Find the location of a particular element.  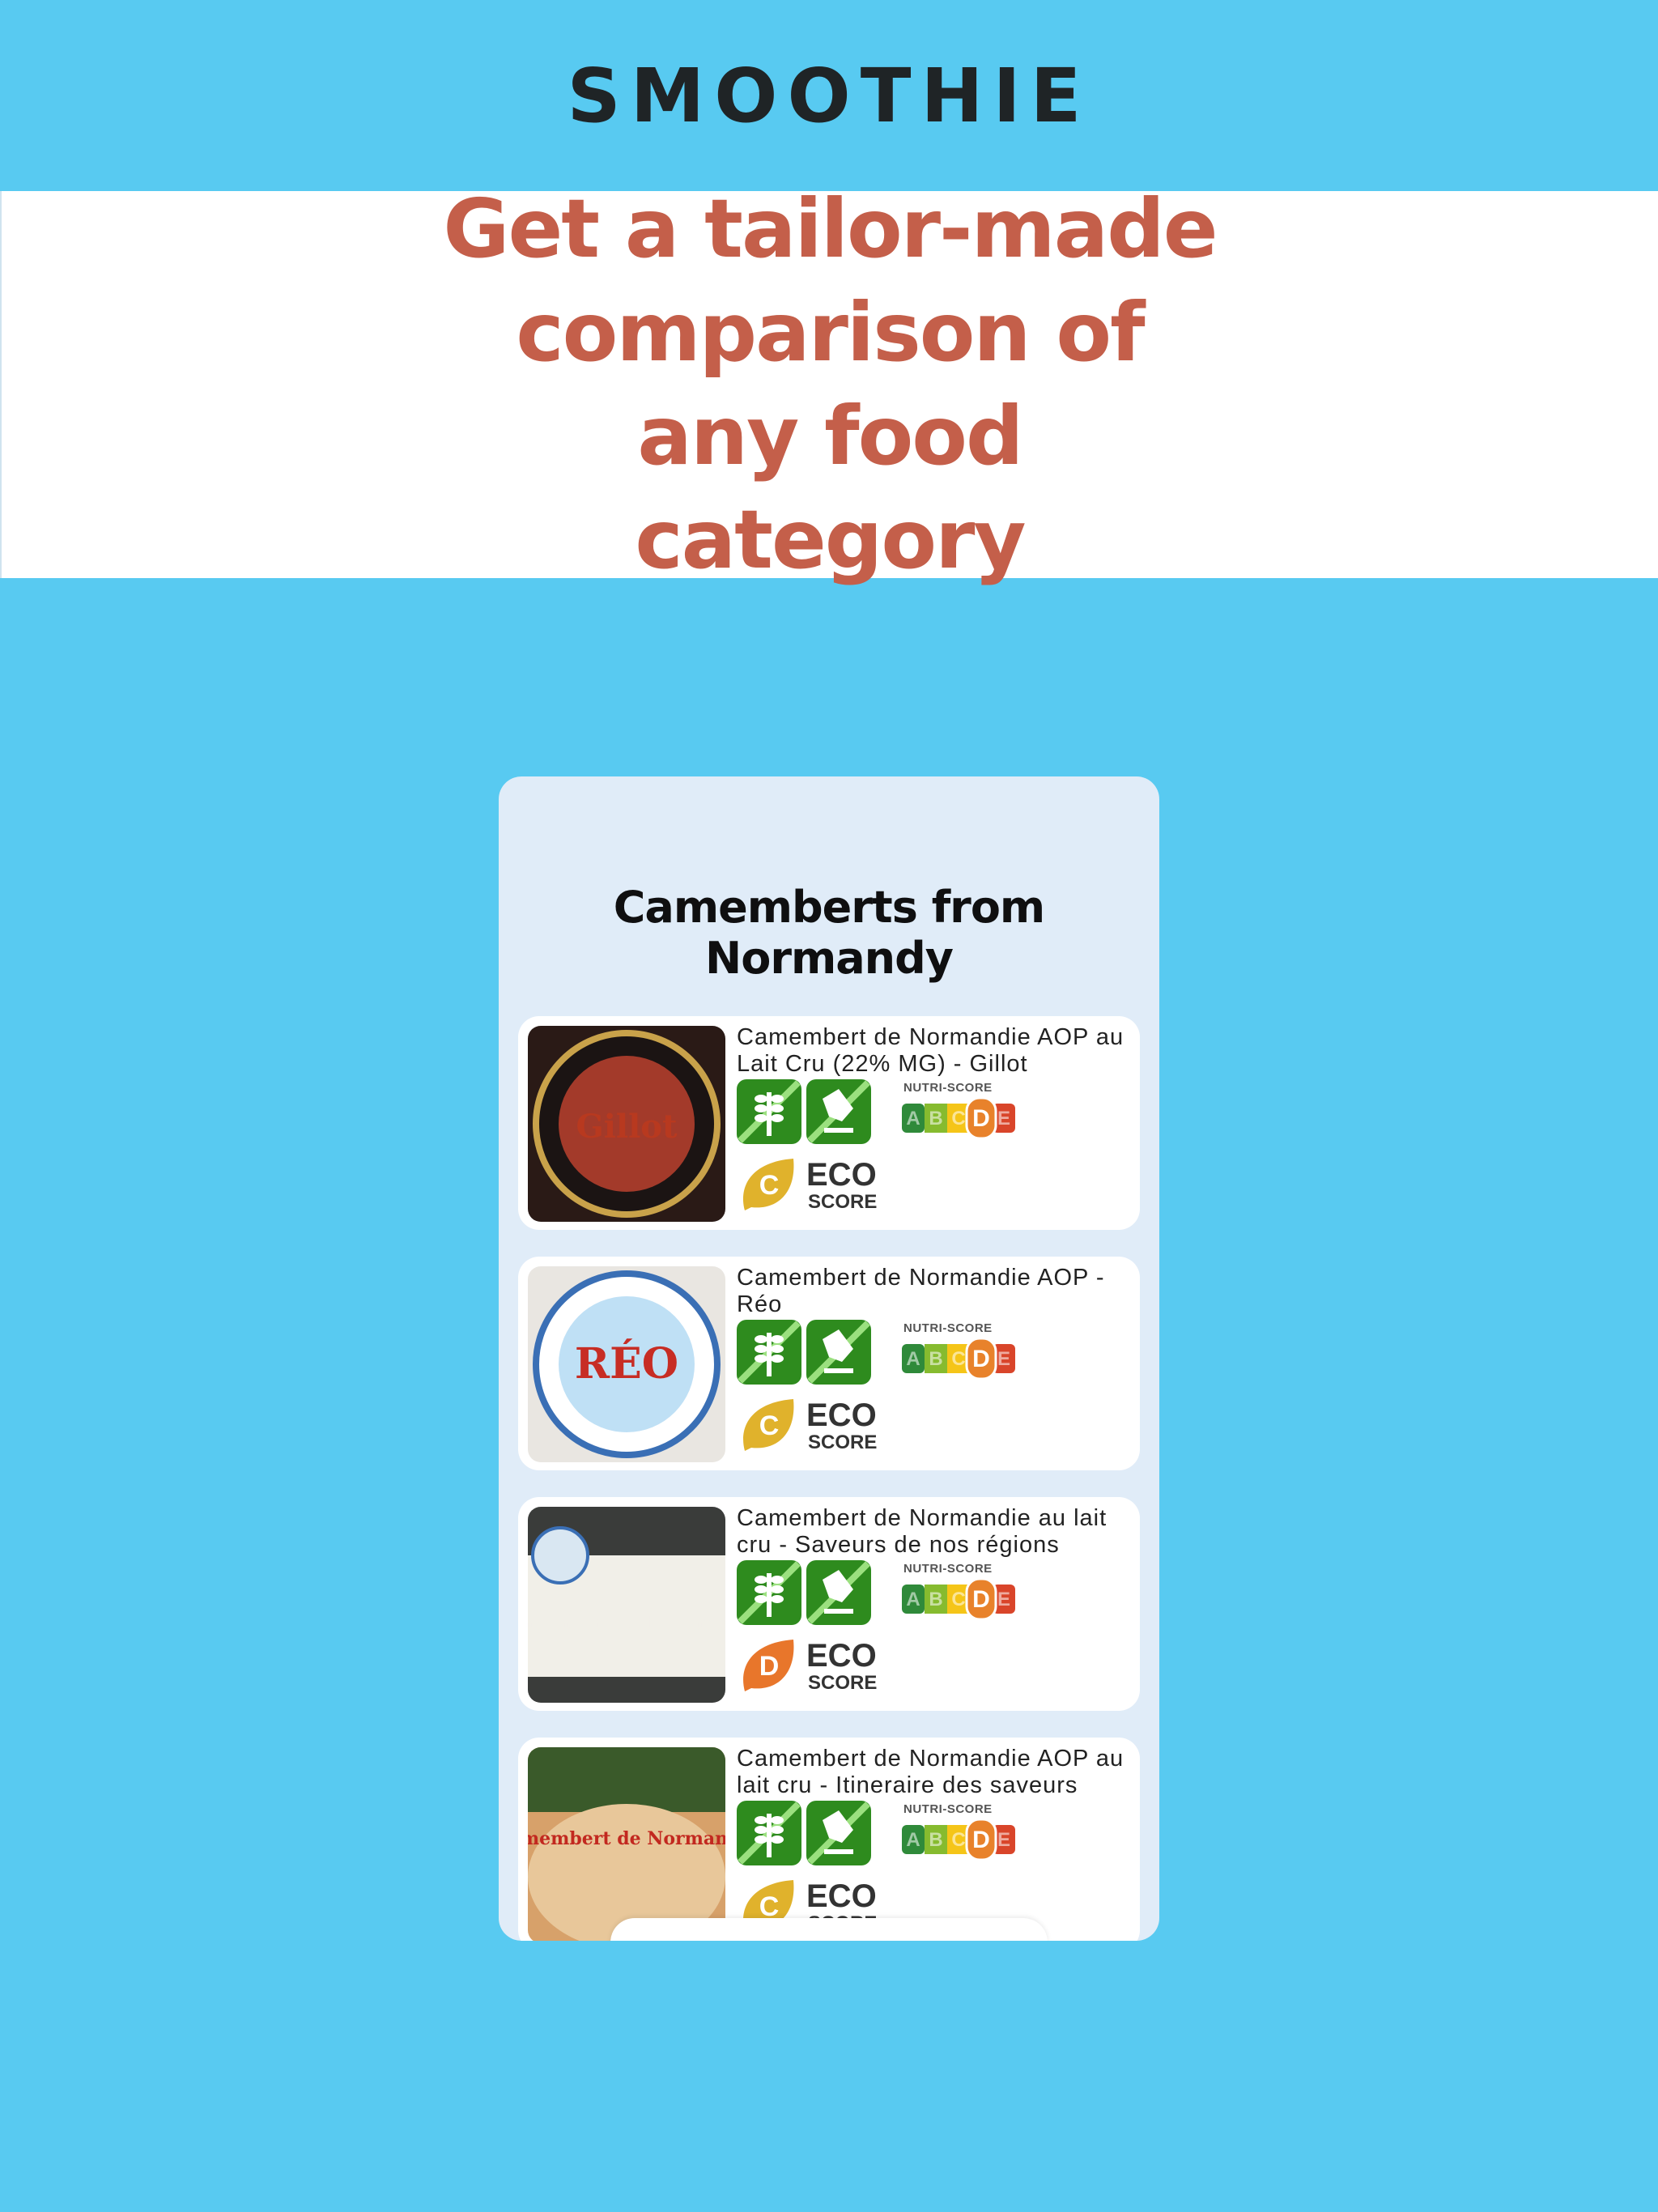

top-bar: SMOOTHIE is located at coordinates (829, 96).